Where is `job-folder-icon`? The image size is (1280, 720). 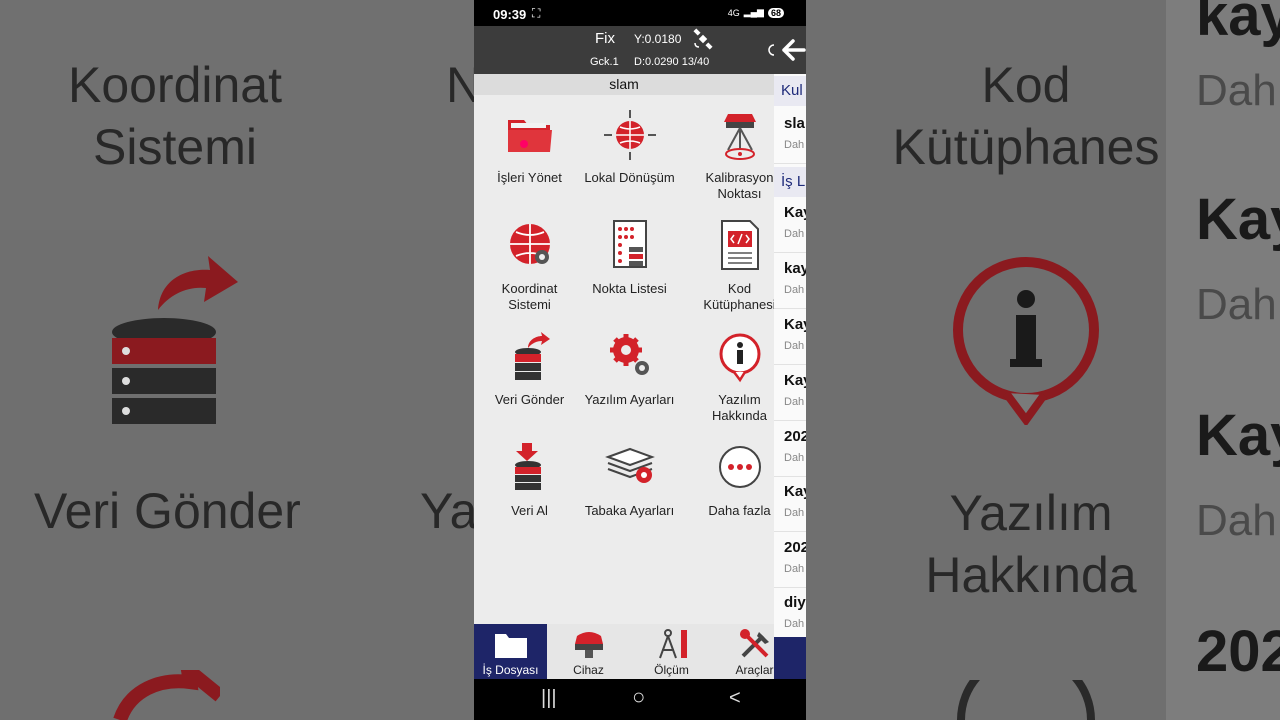
job-folder-icon is located at coordinates (511, 646).